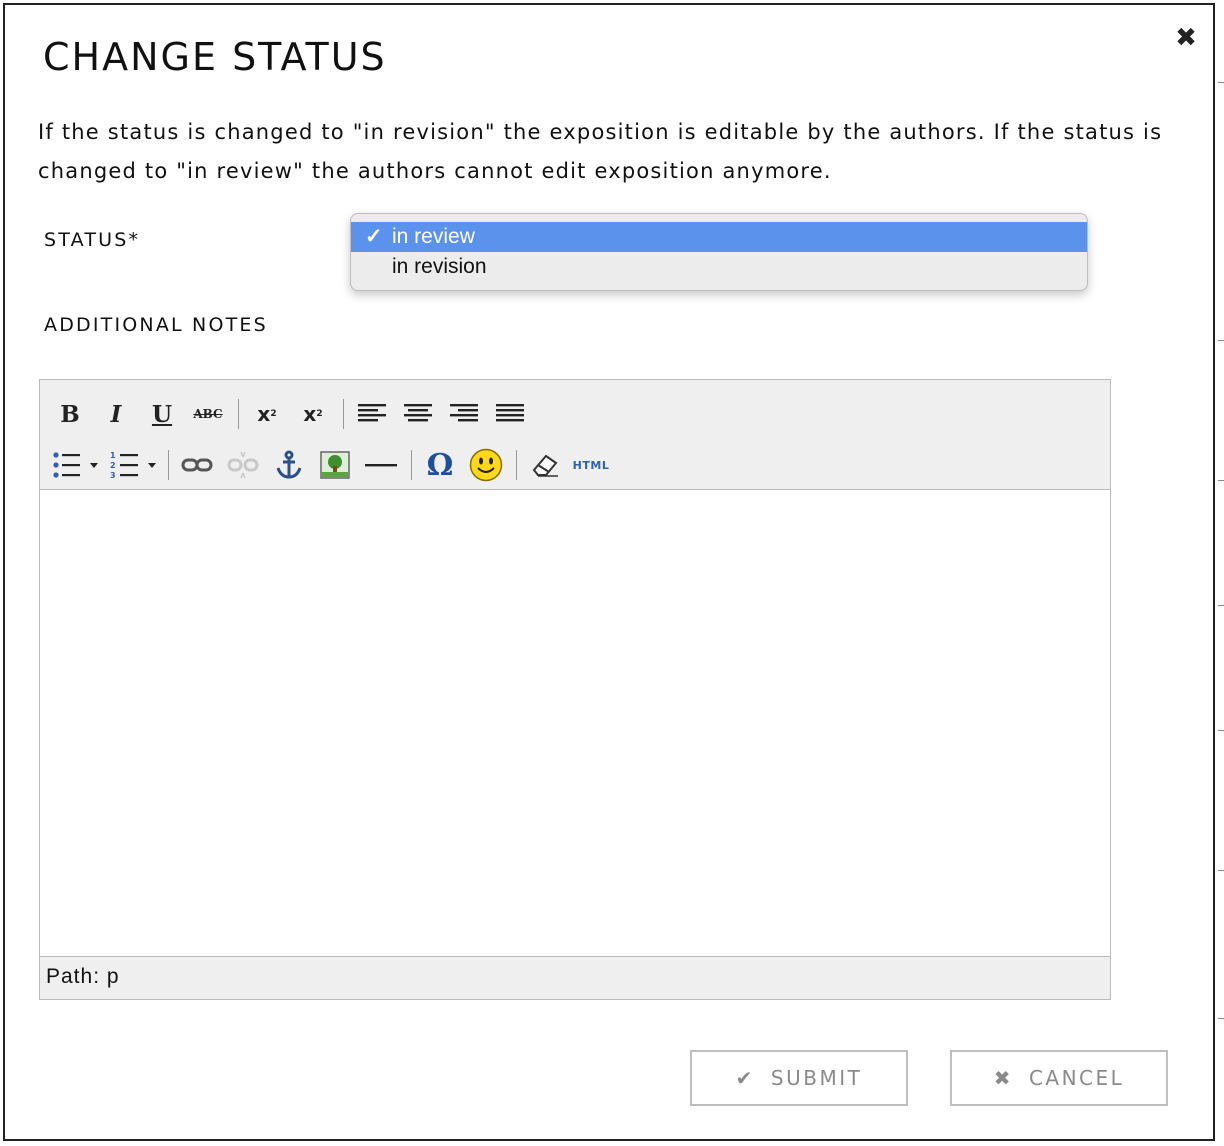  Describe the element at coordinates (215, 57) in the screenshot. I see `dialog-title: CHANGE STATUS` at that location.